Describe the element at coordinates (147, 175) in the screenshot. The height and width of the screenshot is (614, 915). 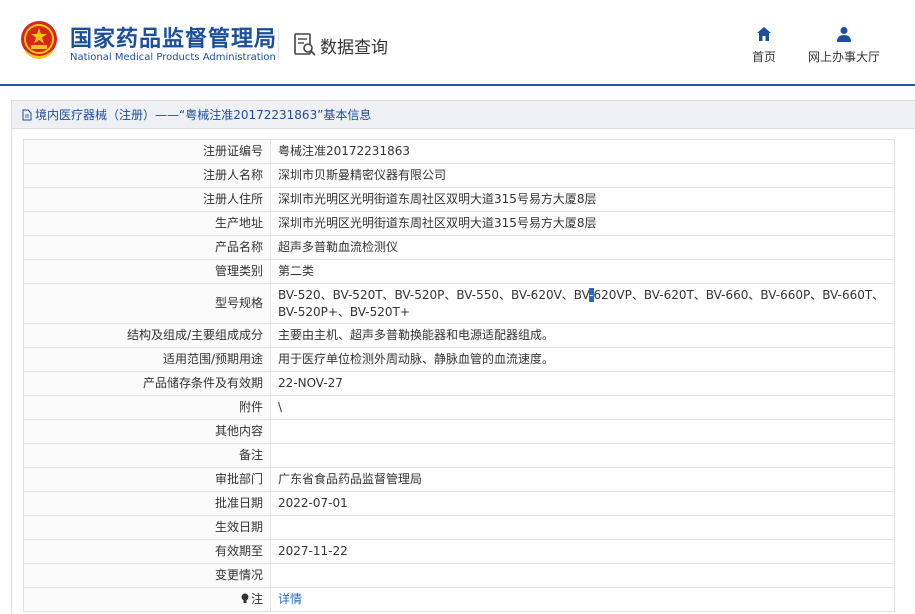
I see `field-label: 注册人名称` at that location.